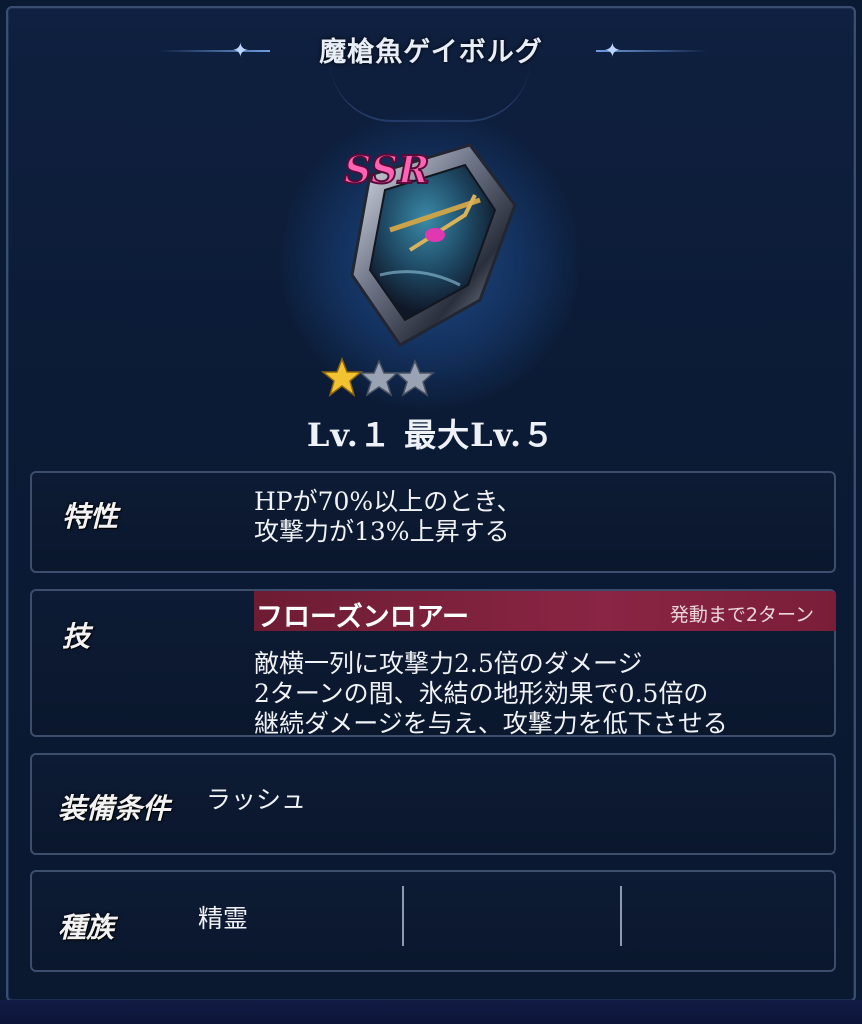 The height and width of the screenshot is (1024, 862). What do you see at coordinates (433, 804) in the screenshot?
I see `equip-panel: 装備条件 ラッシュ` at bounding box center [433, 804].